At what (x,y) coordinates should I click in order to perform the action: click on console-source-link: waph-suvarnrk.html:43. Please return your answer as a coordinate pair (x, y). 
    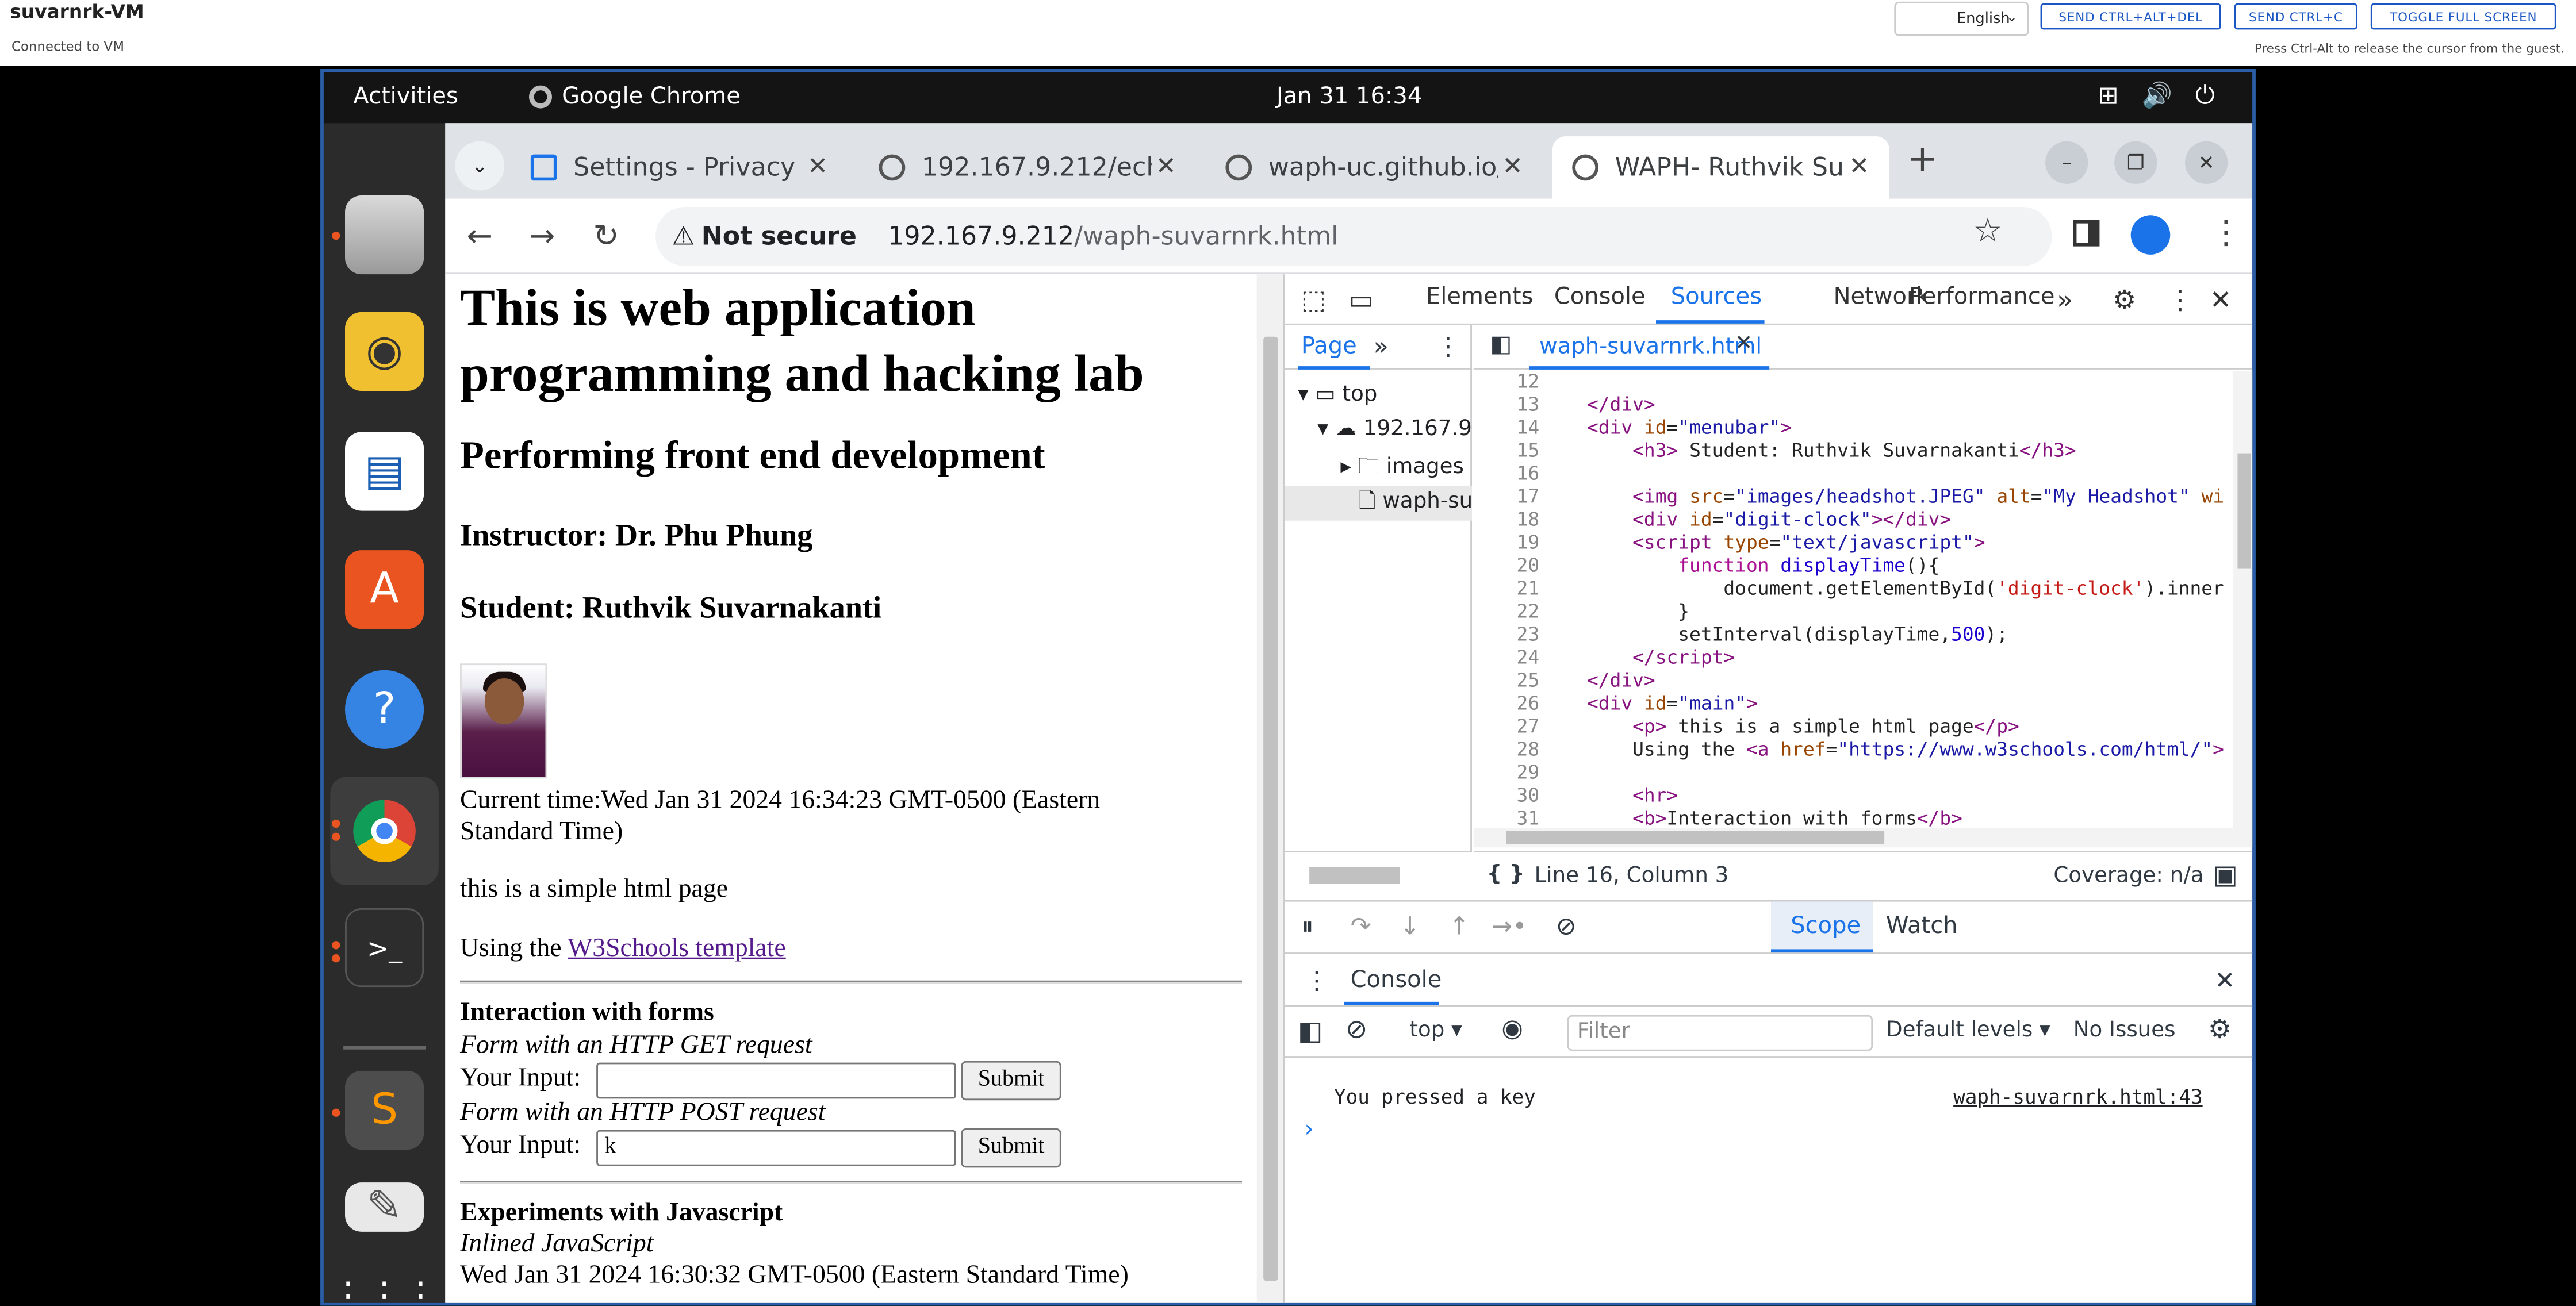
    Looking at the image, I should click on (2077, 1098).